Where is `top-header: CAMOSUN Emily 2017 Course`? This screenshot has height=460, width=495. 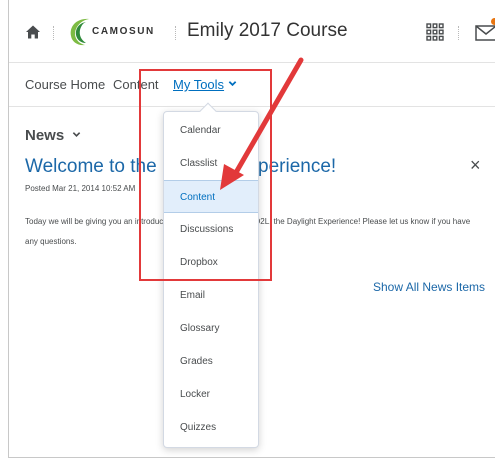 top-header: CAMOSUN Emily 2017 Course is located at coordinates (252, 31).